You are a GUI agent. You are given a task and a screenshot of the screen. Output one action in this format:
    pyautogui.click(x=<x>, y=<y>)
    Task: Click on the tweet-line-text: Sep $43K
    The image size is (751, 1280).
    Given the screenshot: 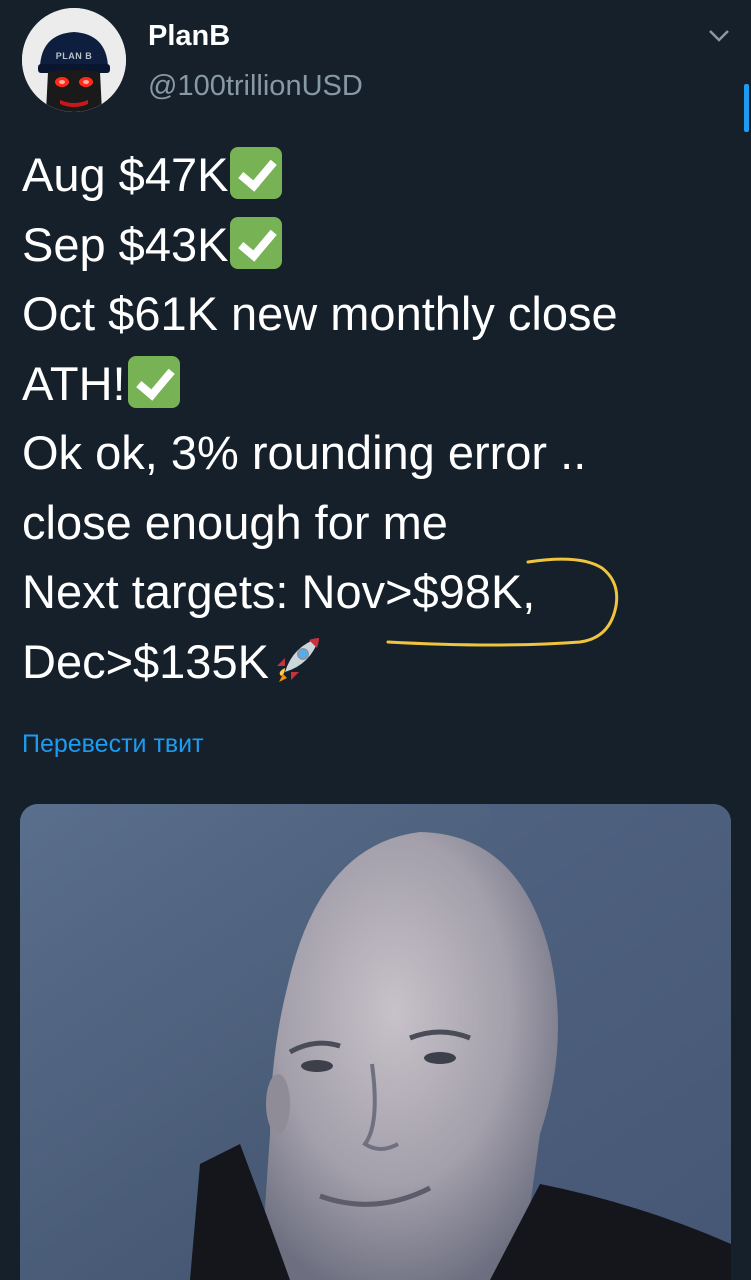 What is the action you would take?
    pyautogui.click(x=125, y=244)
    